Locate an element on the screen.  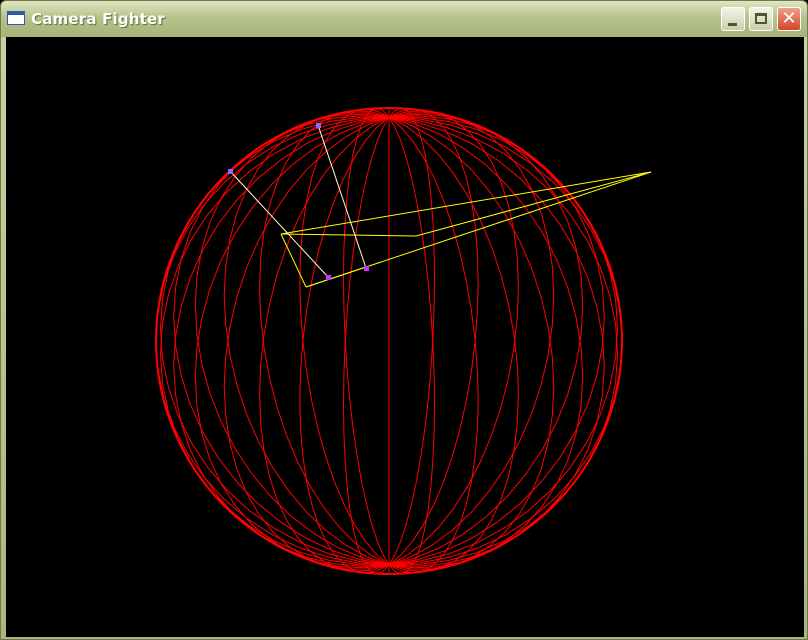
app-window-icon is located at coordinates (16, 18).